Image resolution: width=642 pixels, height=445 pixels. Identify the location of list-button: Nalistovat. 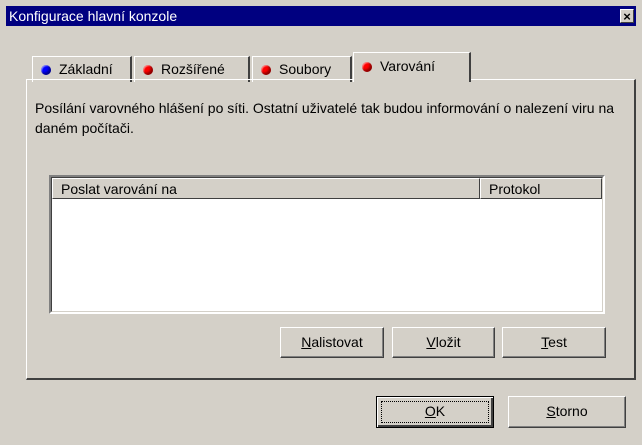
(332, 342).